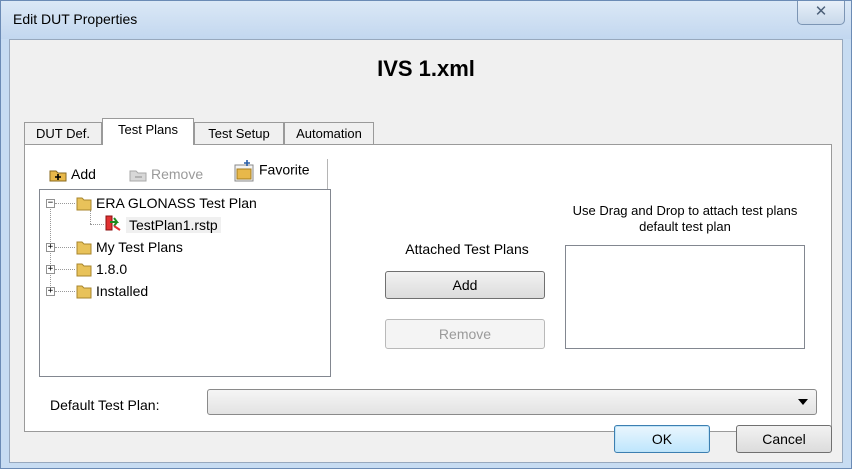 The image size is (854, 471). I want to click on favorite-label: Favorite, so click(284, 169).